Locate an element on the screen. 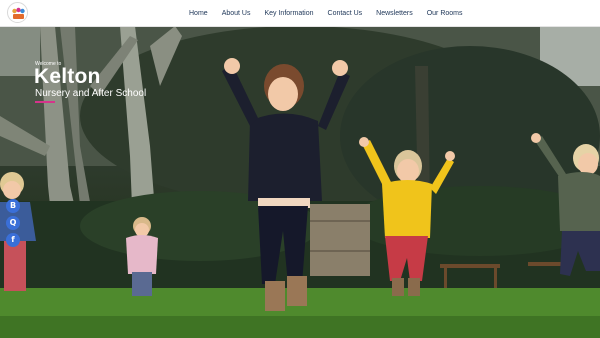 The height and width of the screenshot is (338, 600). social-links: B Q f is located at coordinates (13, 224).